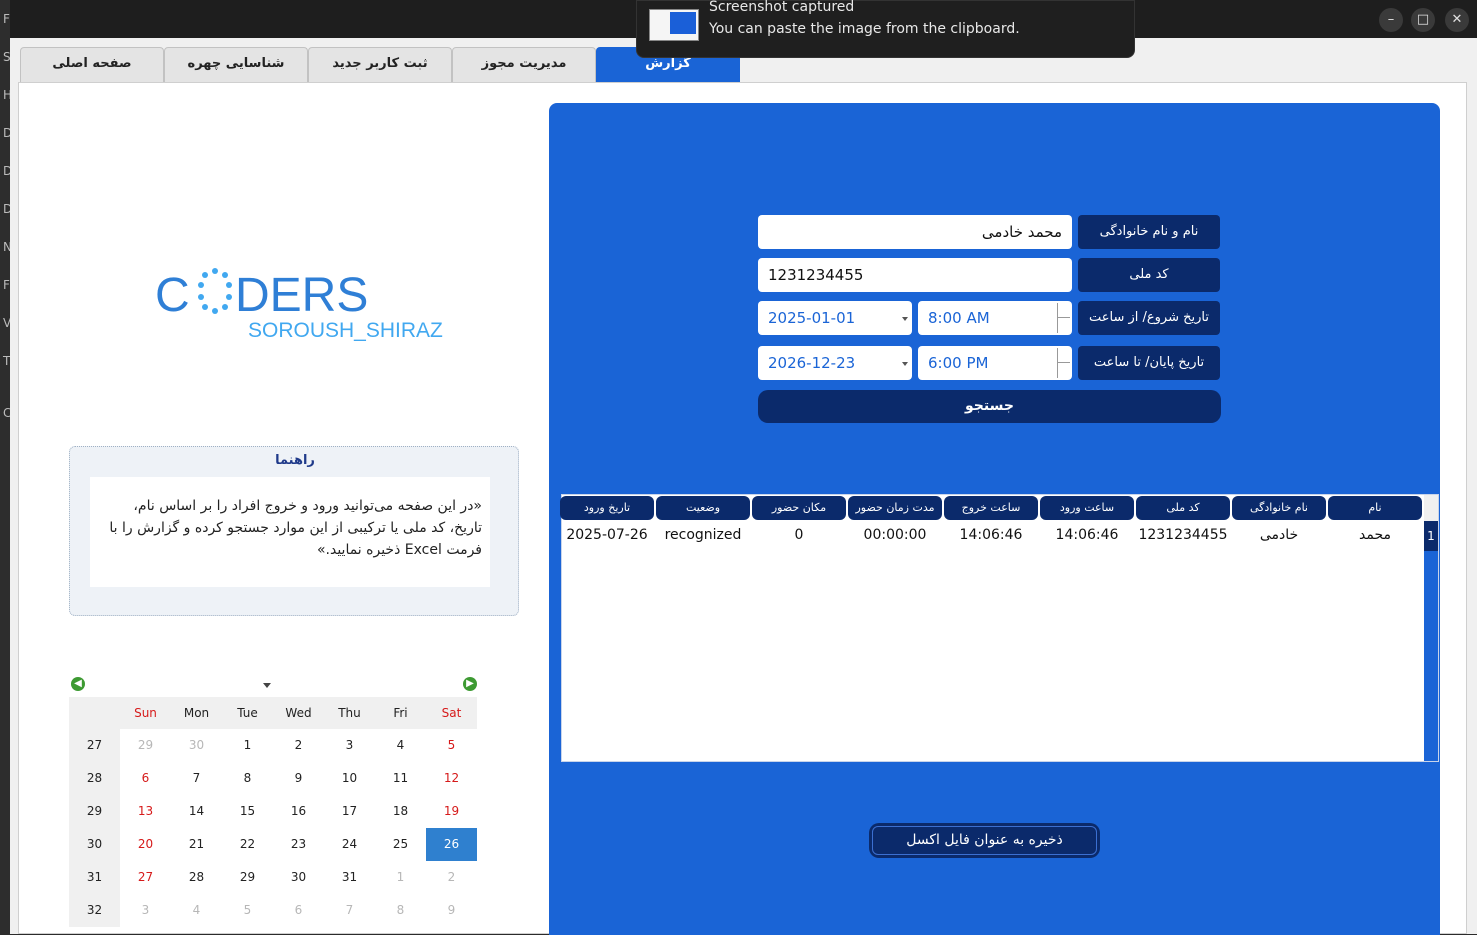  I want to click on table-corner, so click(1431, 508).